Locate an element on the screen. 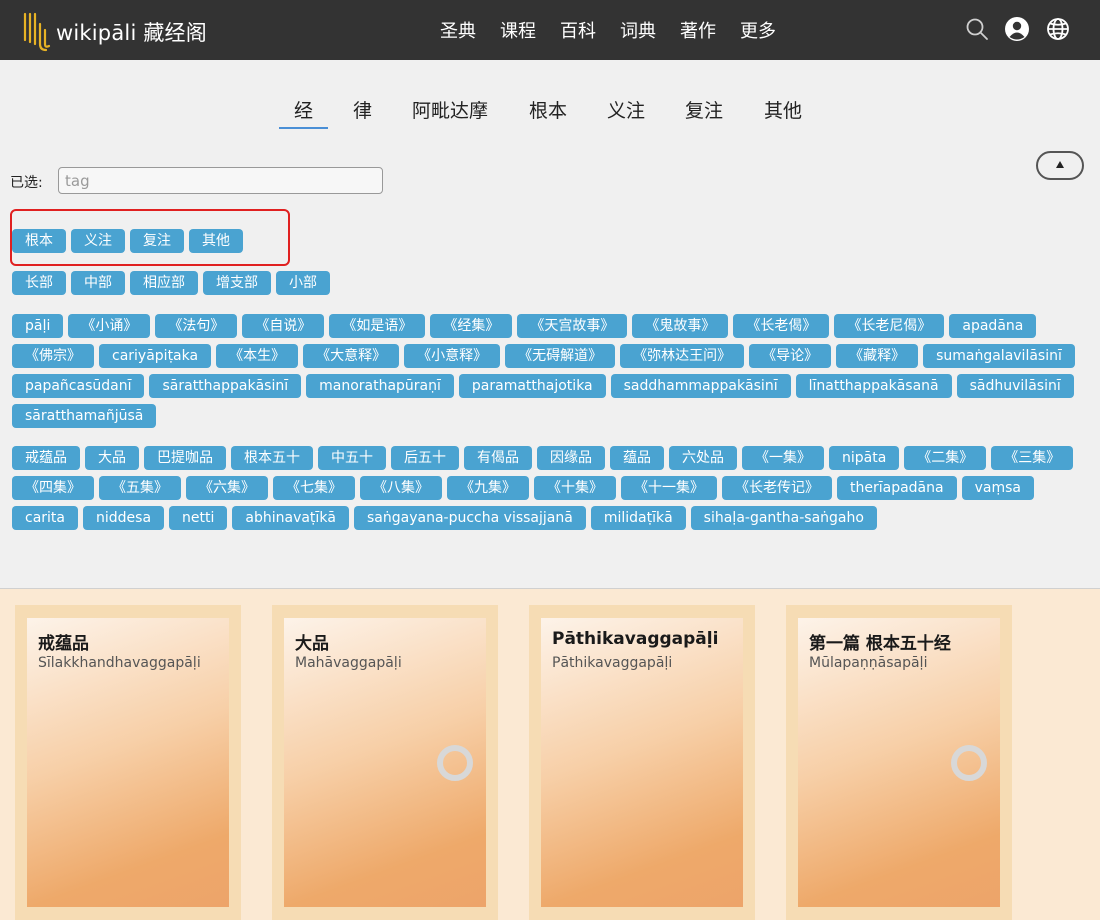 Image resolution: width=1100 pixels, height=920 pixels. tag-chip: abhinavaṭīkā is located at coordinates (291, 518).